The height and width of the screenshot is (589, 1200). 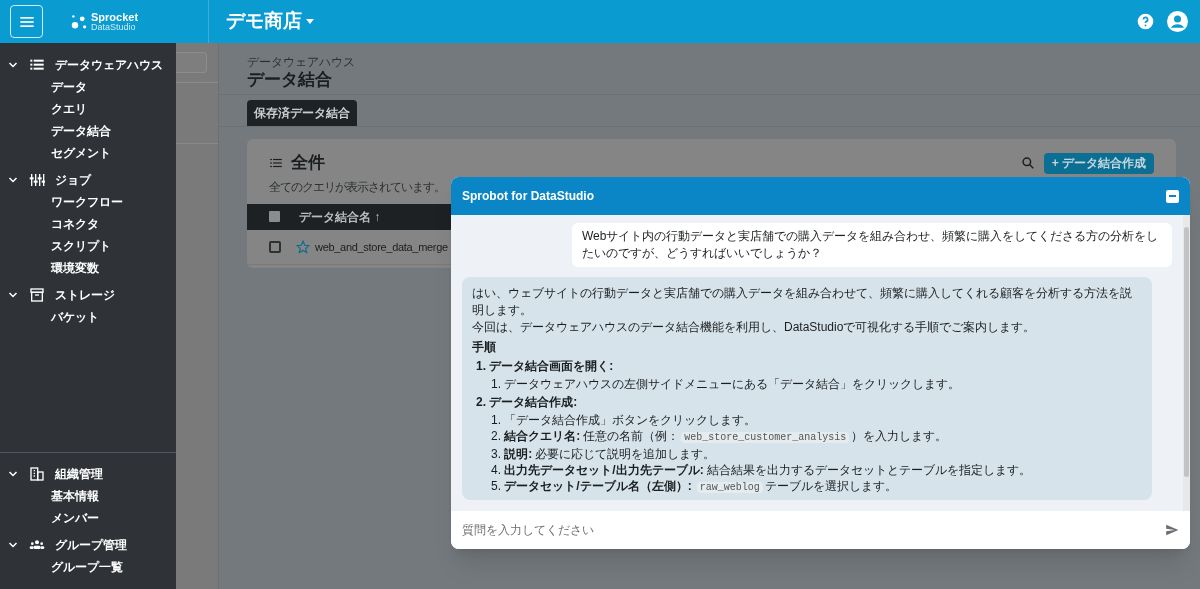 I want to click on list-item: 2. 結合クエリ名: 任意の名前（例： web_store_customer_analysis ）を入力します。, so click(x=719, y=436).